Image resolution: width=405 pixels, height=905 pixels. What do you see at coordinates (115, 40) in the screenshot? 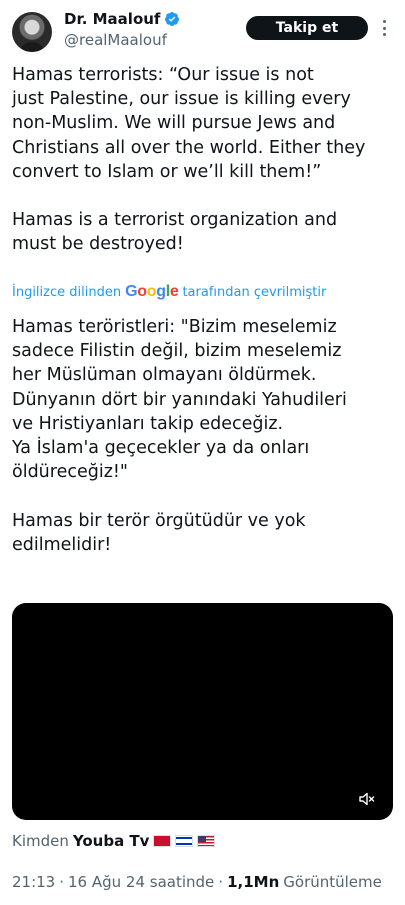
I see `author-handle: @realMaalouf` at bounding box center [115, 40].